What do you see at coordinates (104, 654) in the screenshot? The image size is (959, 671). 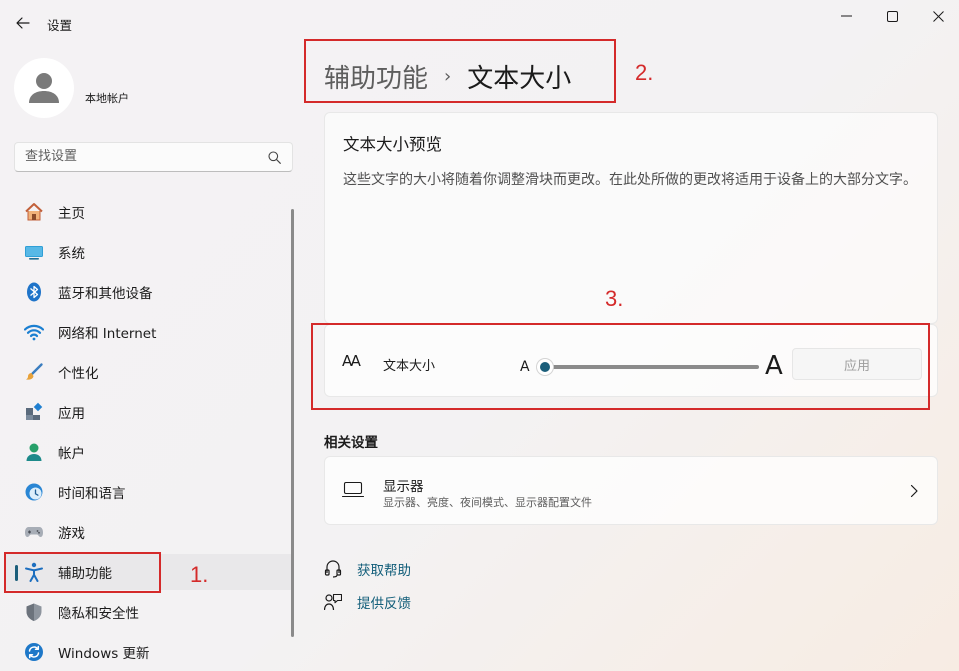 I see `sidebar-item-label: Windows 更新` at bounding box center [104, 654].